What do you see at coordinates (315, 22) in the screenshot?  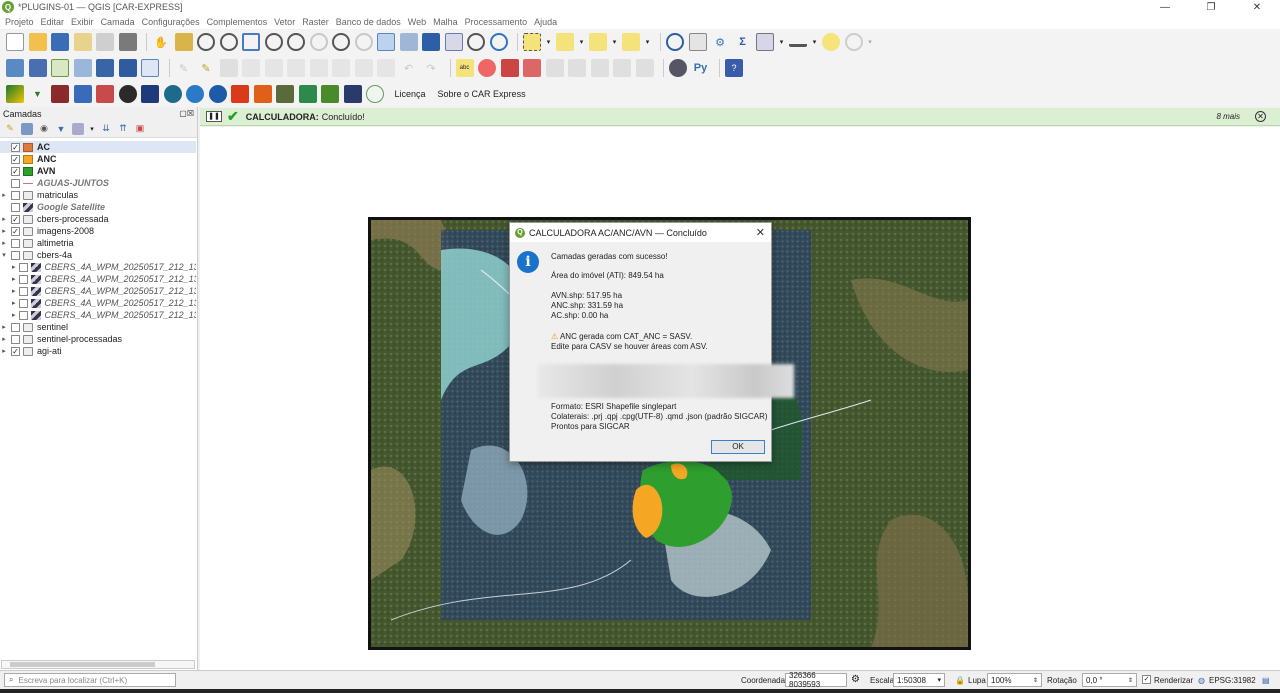 I see `menu-raster: Raster` at bounding box center [315, 22].